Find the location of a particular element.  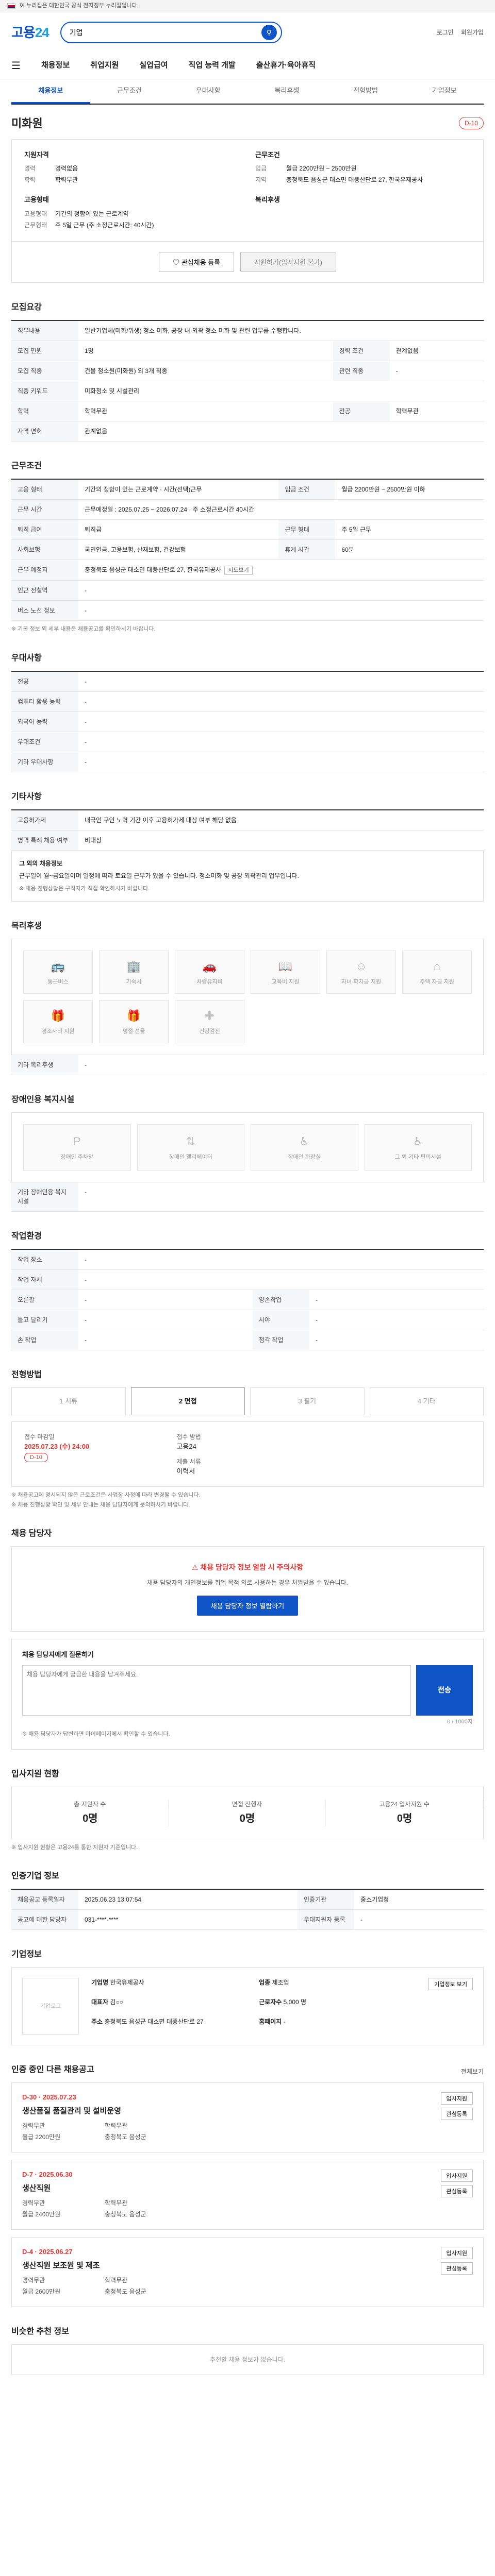

welfare-item-event: 🎁 경조사비 지원 is located at coordinates (58, 1022).